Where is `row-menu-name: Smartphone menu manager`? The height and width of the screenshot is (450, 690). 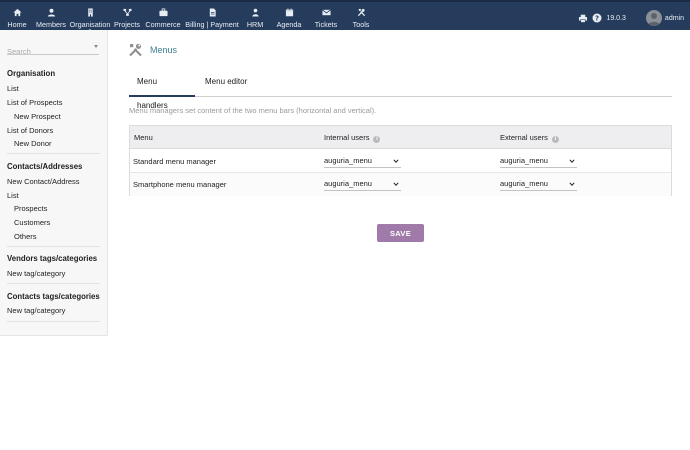
row-menu-name: Smartphone menu manager is located at coordinates (180, 184).